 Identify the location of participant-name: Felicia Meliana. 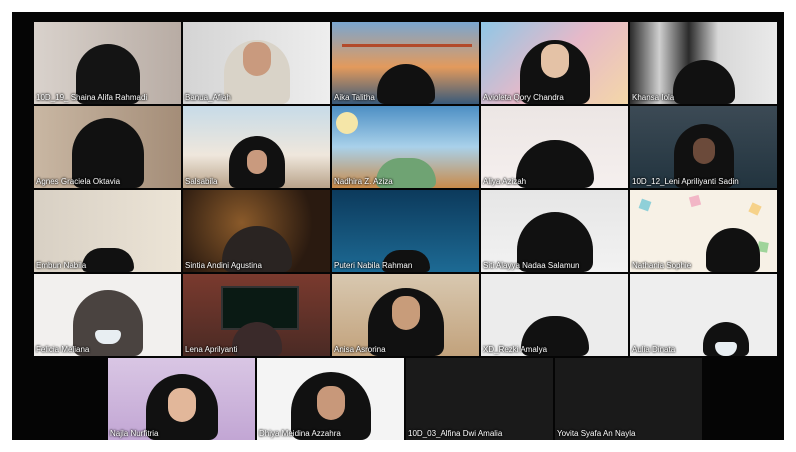
(63, 349).